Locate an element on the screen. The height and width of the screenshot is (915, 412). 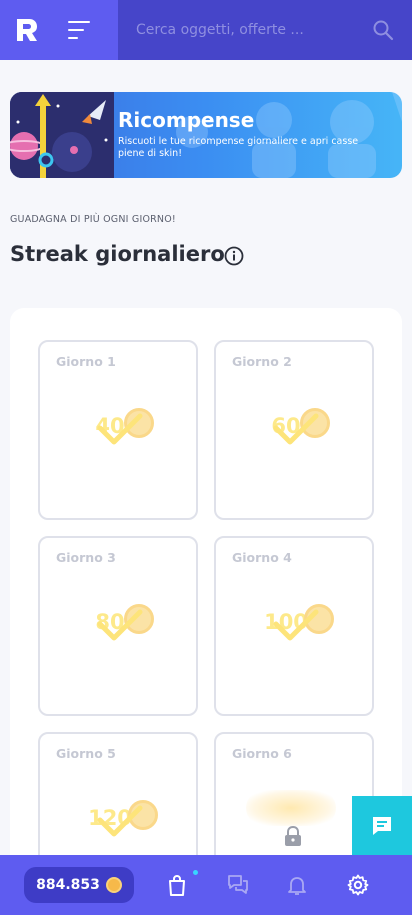
chat-bubbles-icon is located at coordinates (238, 885).